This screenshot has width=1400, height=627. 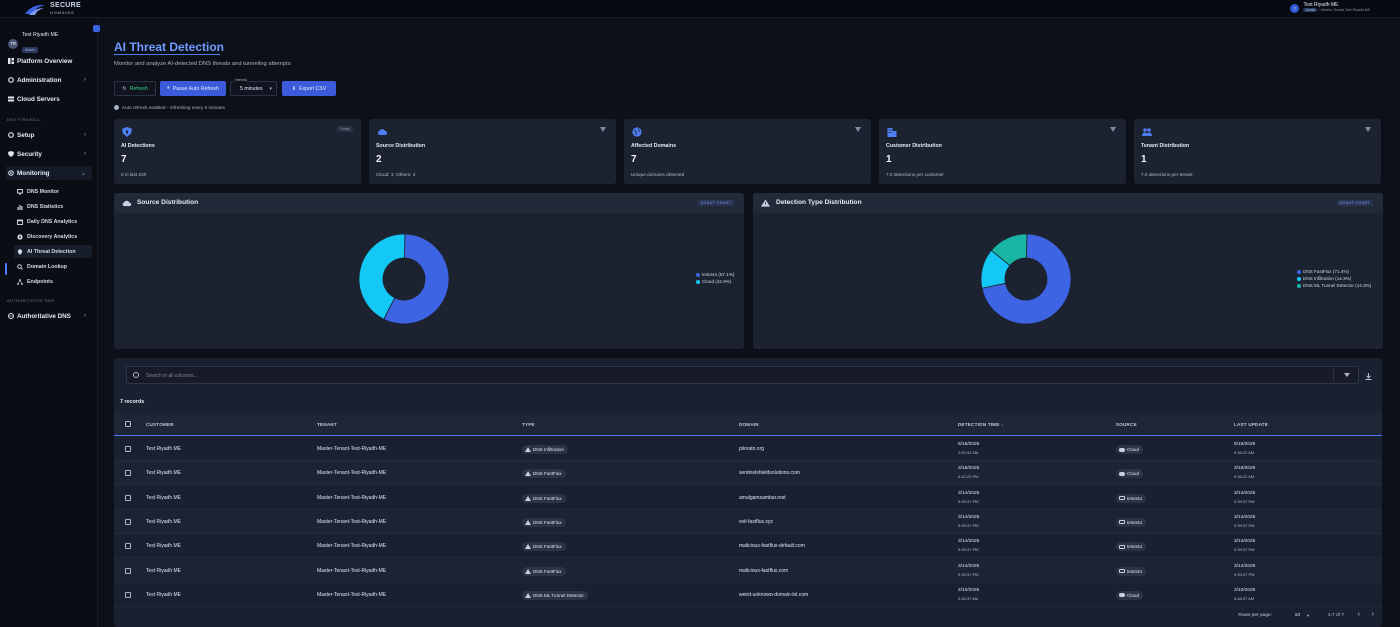 I want to click on refresh-button: ↻ Refresh, so click(x=135, y=88).